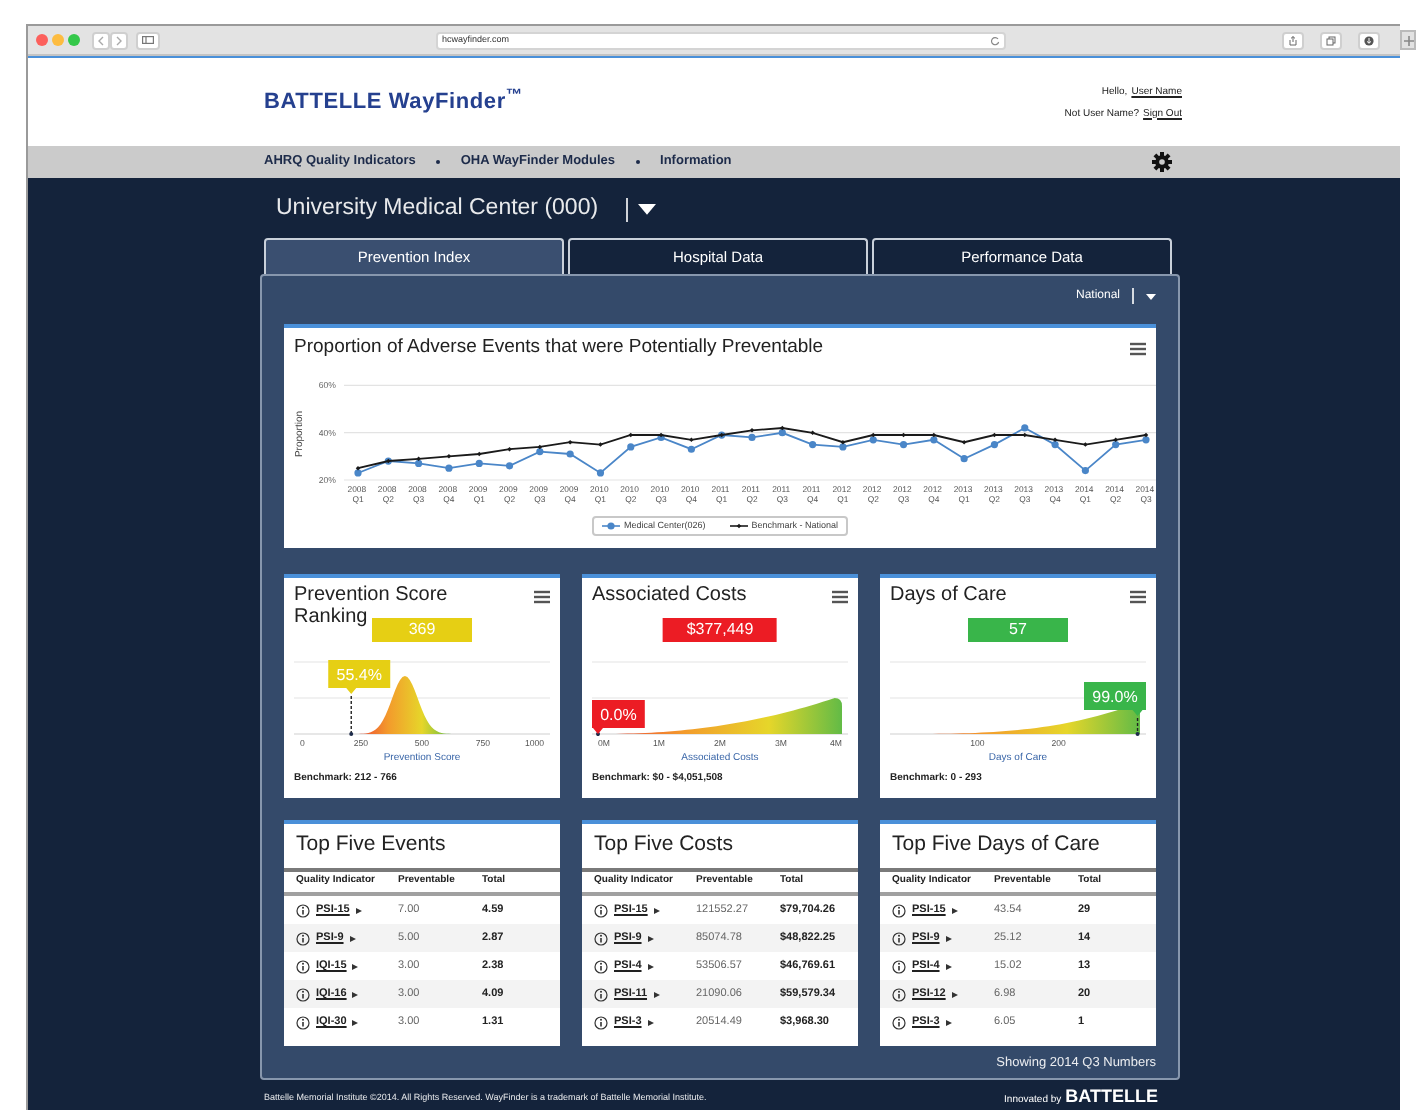 The image size is (1424, 1110). Describe the element at coordinates (995, 40) in the screenshot. I see `reload-icon` at that location.